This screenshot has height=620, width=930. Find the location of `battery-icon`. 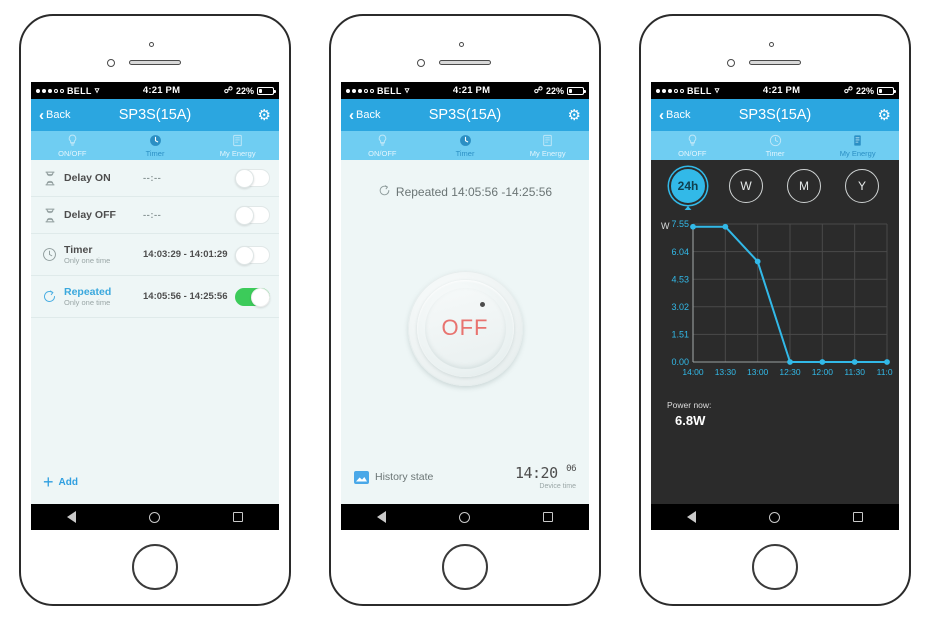

battery-icon is located at coordinates (266, 90).